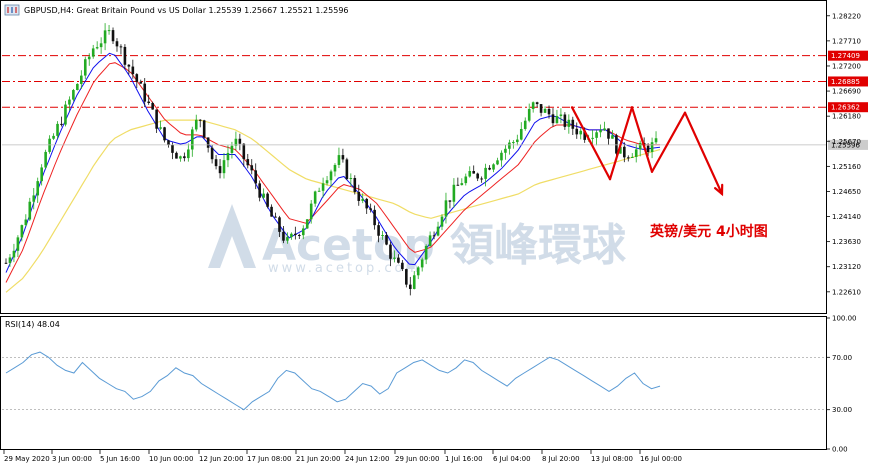 Image resolution: width=870 pixels, height=466 pixels. I want to click on time-tick-label: 1 Jul 16:00, so click(464, 459).